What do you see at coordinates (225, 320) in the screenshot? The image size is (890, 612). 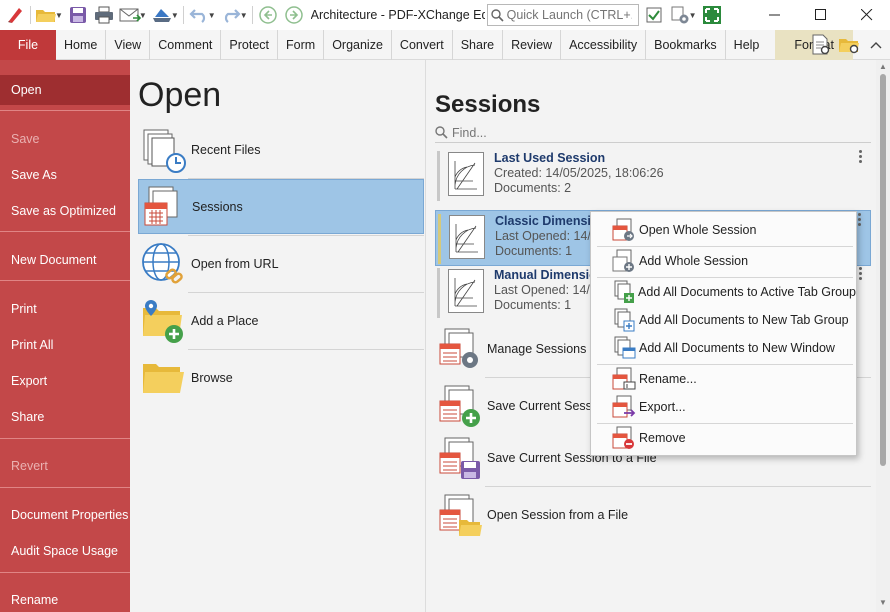 I see `open-item-label: Add a Place` at bounding box center [225, 320].